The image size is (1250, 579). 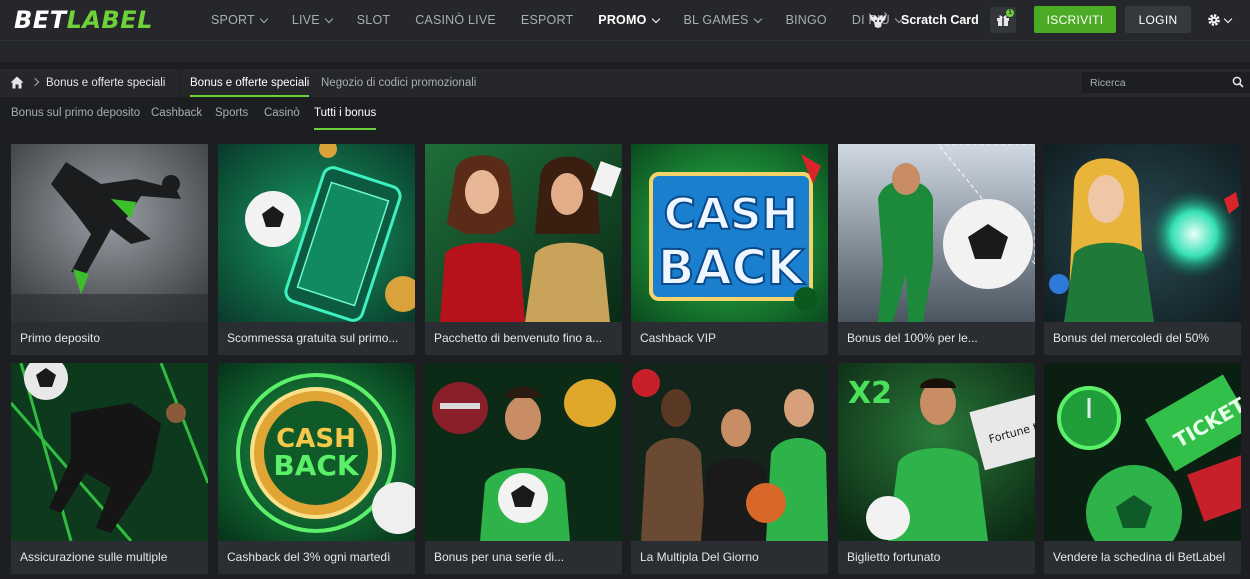 What do you see at coordinates (870, 393) in the screenshot?
I see `multiplier-art-text: X2` at bounding box center [870, 393].